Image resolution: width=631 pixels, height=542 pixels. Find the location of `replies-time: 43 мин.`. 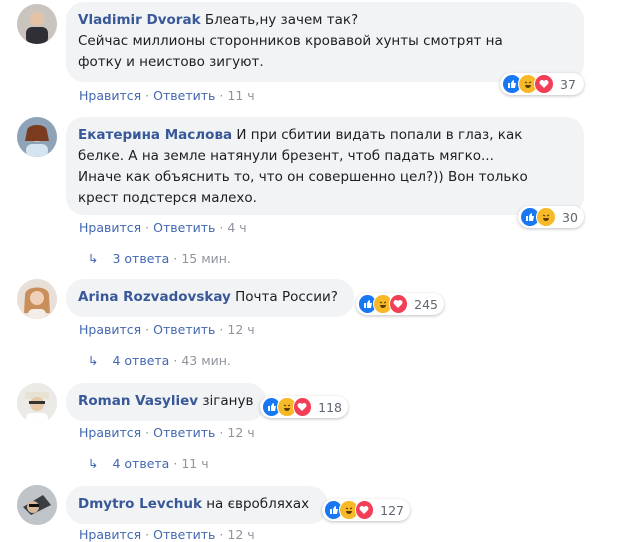

replies-time: 43 мин. is located at coordinates (206, 360).